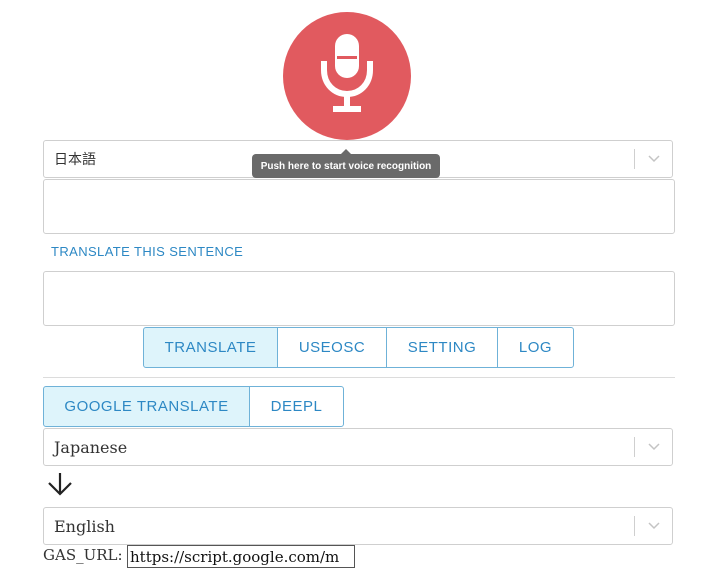 The width and height of the screenshot is (705, 581). Describe the element at coordinates (83, 555) in the screenshot. I see `gas-url-label: GAS_URL:` at that location.